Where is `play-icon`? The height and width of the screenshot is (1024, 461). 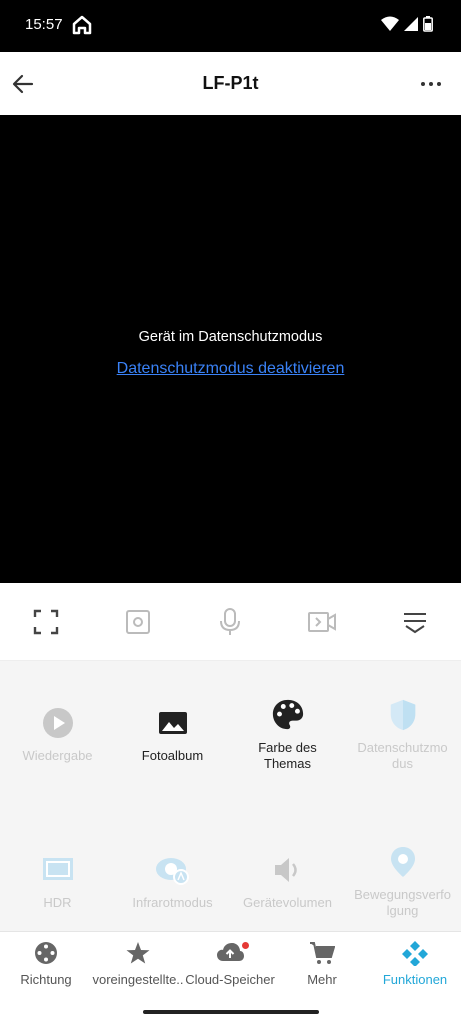 play-icon is located at coordinates (57, 723).